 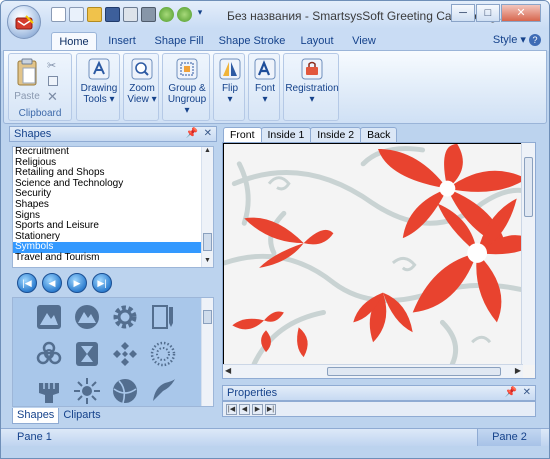 I want to click on h-scroll-left-arrow: ◀, so click(x=228, y=370).